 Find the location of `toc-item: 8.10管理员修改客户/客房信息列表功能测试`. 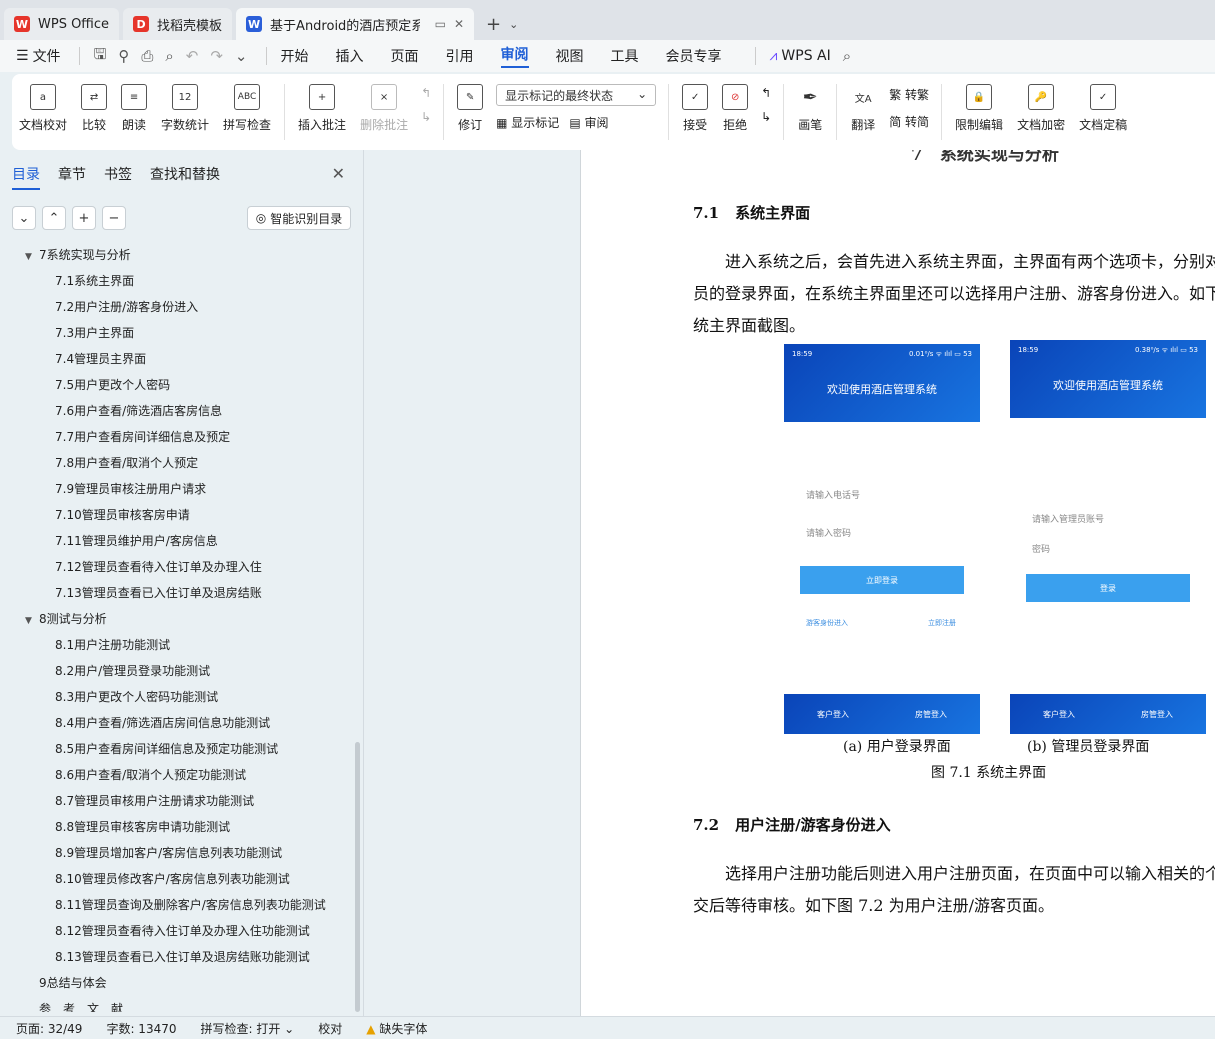

toc-item: 8.10管理员修改客户/客房信息列表功能测试 is located at coordinates (177, 879).